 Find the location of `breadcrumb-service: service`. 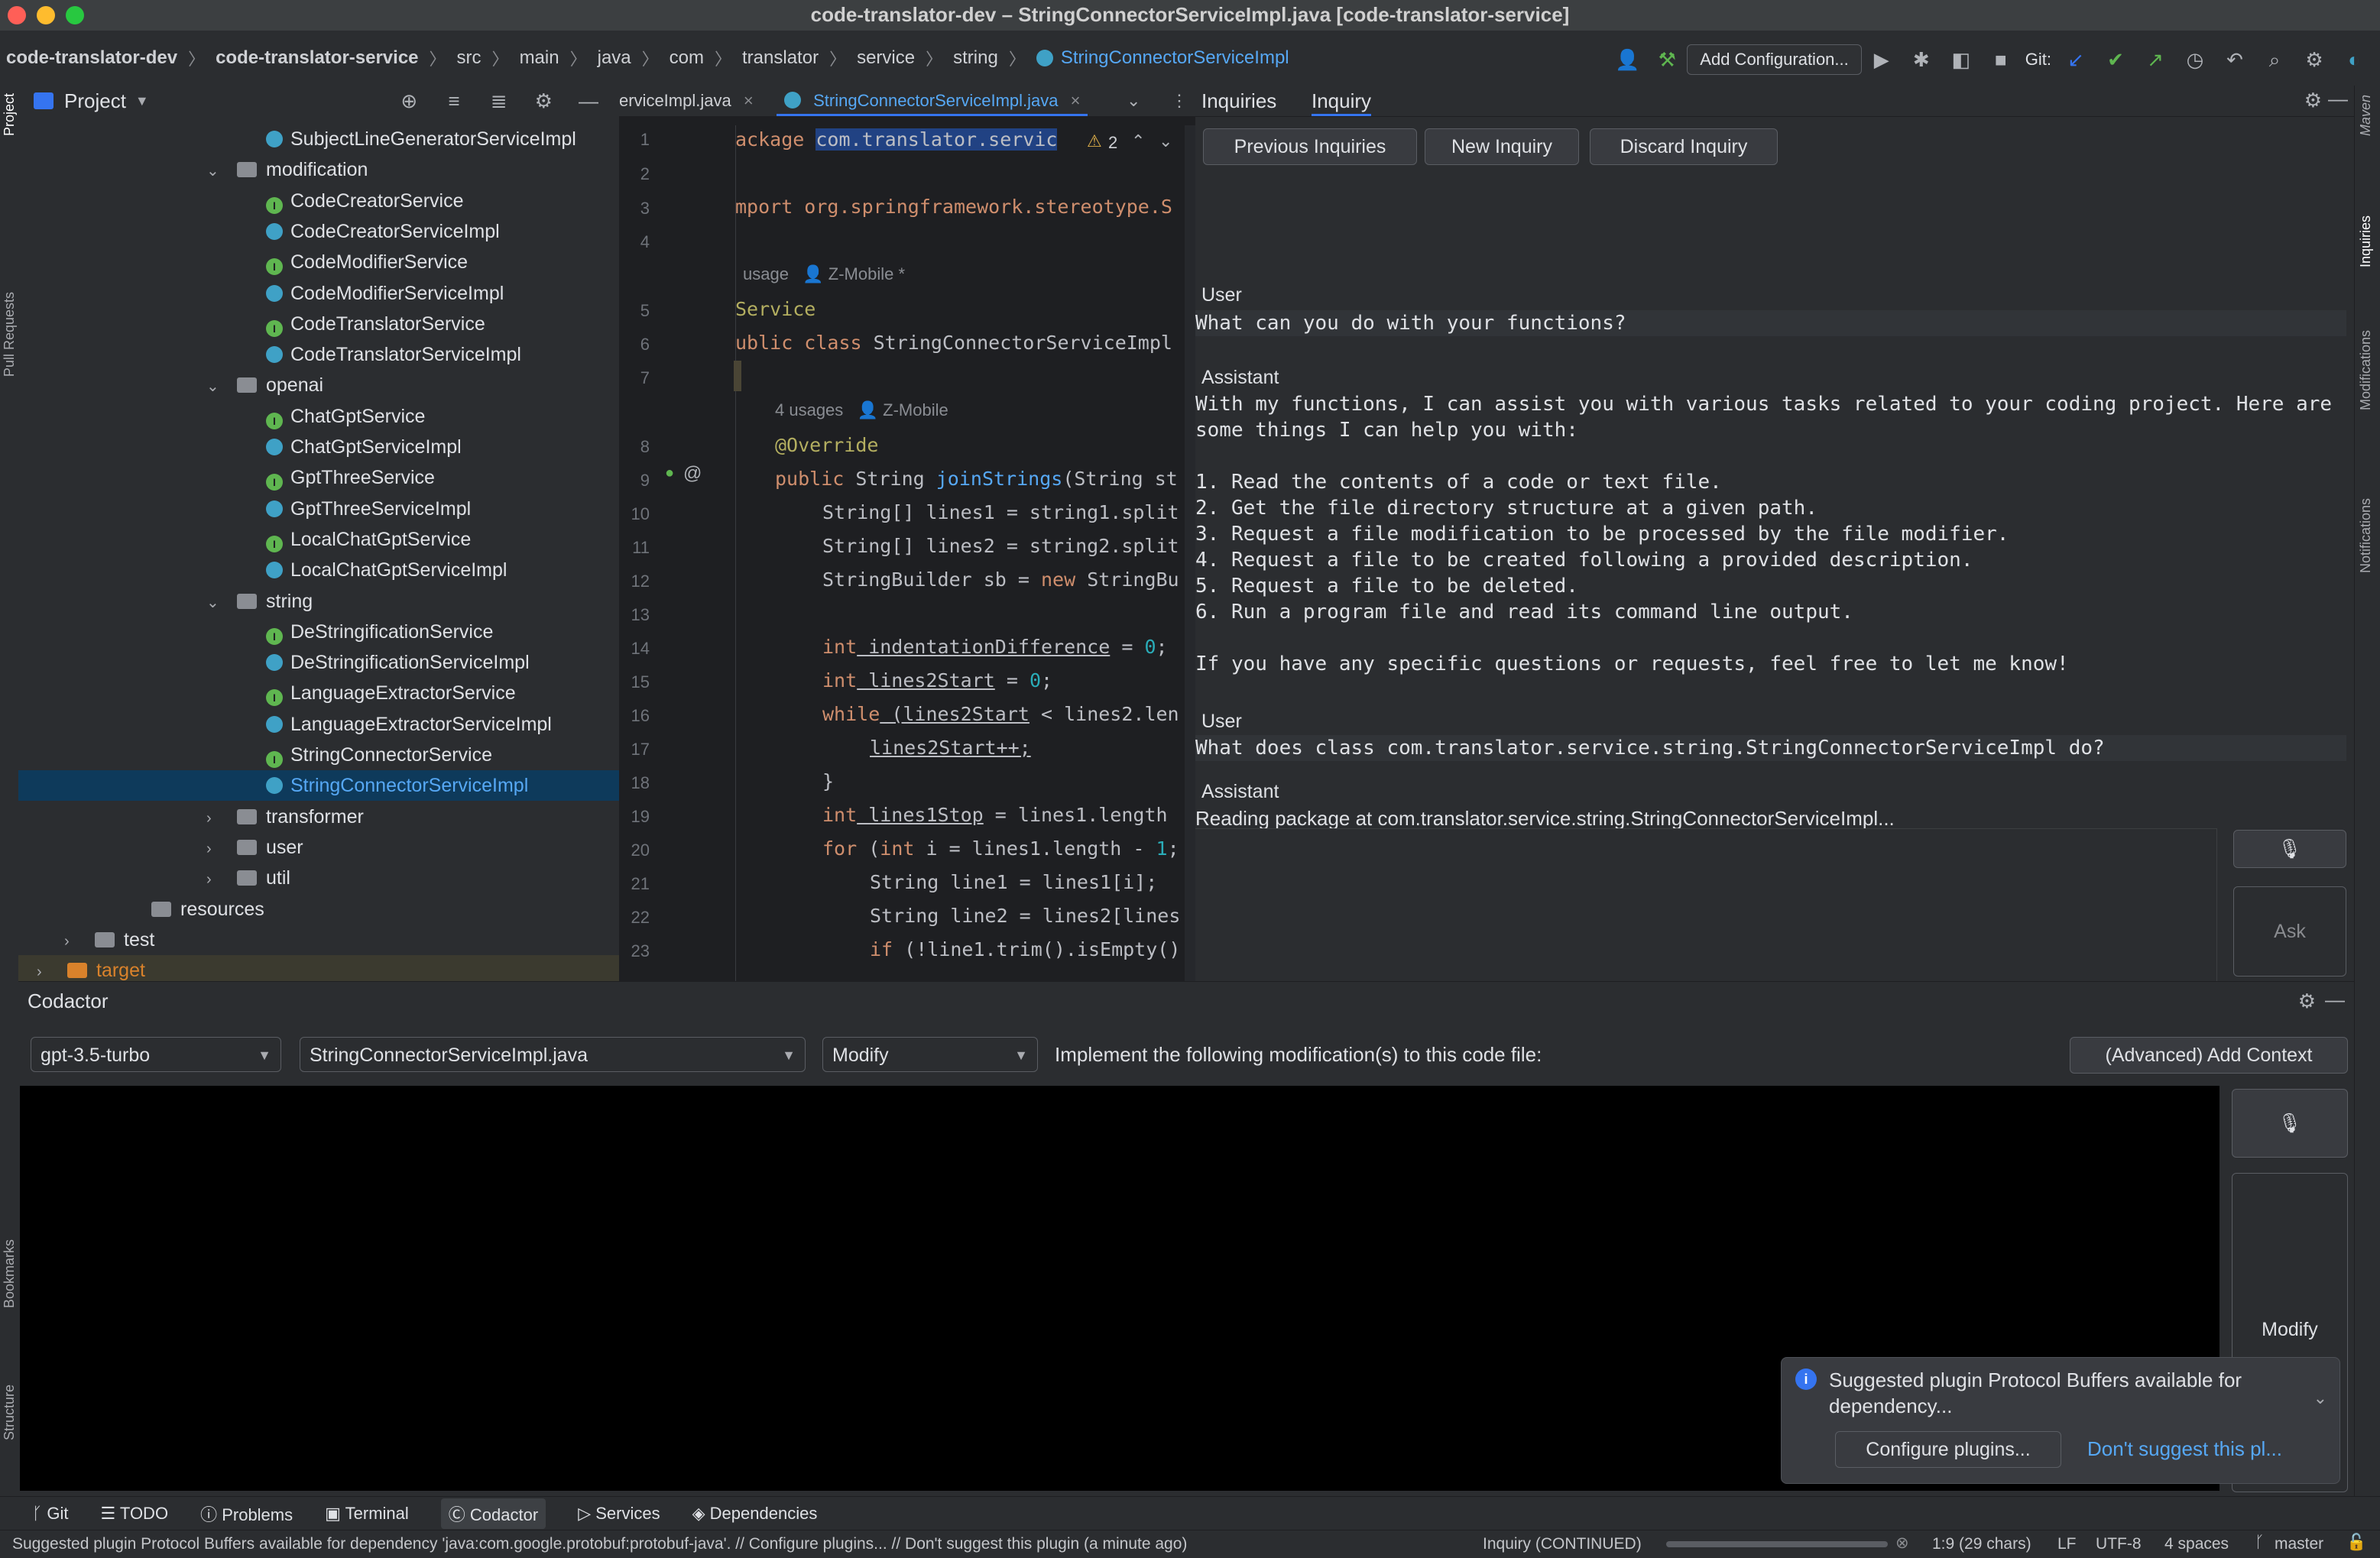

breadcrumb-service: service is located at coordinates (886, 58).